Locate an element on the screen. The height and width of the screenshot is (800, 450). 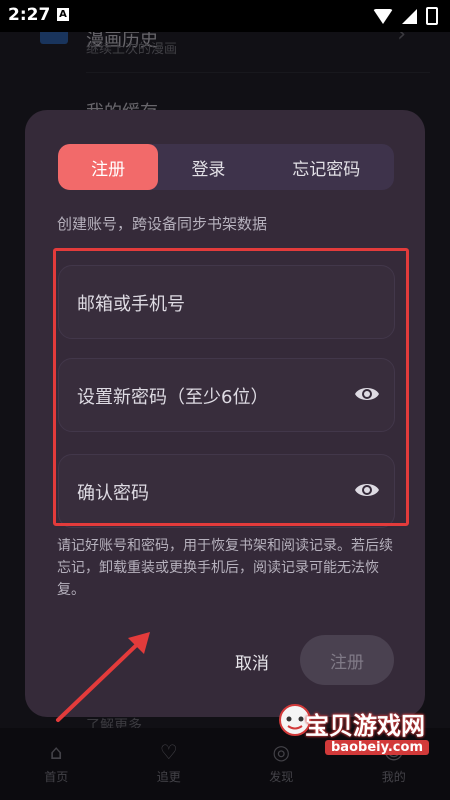
tab-forgot-password: 忘记密码 is located at coordinates (326, 167).